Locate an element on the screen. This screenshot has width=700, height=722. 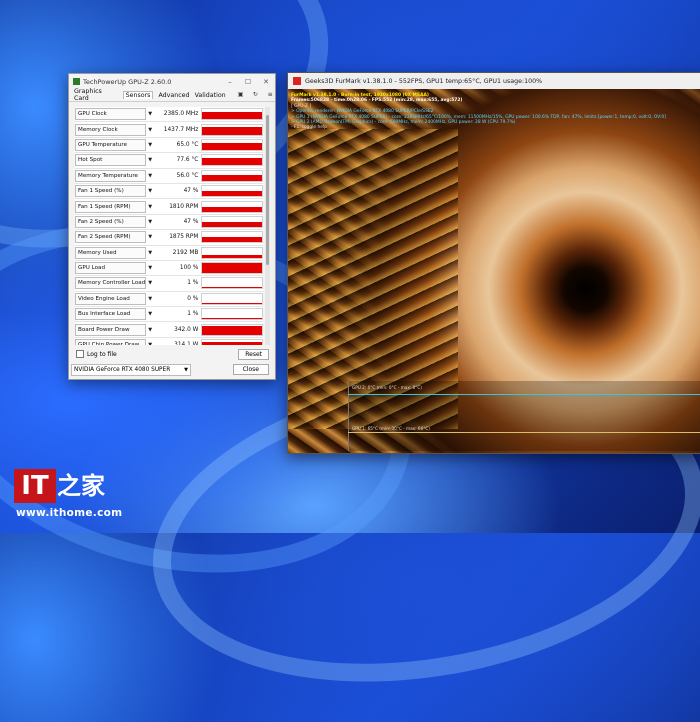
gpuz-titlebar: TechPowerUp GPU-Z 2.60.0 – ☐ ✕ is located at coordinates (172, 81).